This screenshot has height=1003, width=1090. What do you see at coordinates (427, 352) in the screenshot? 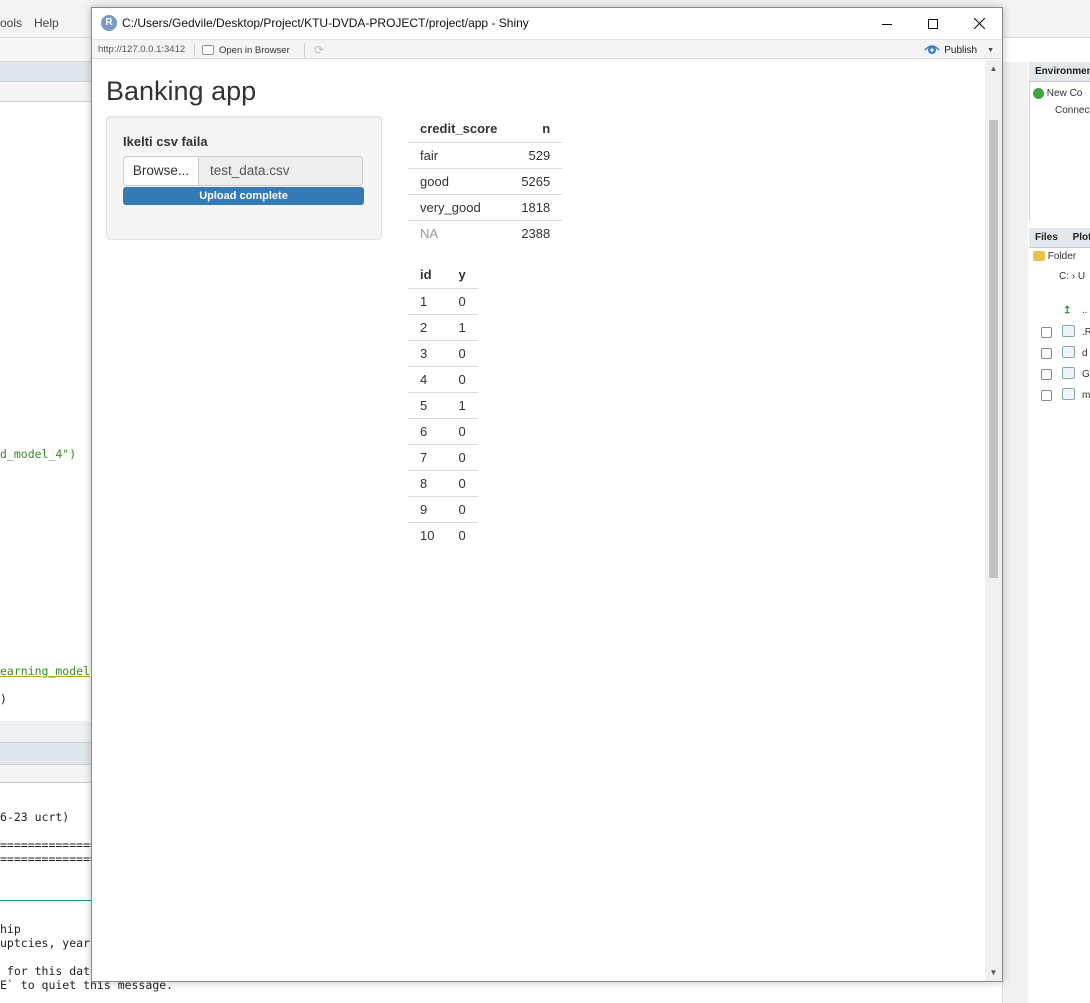
I see `table-cell: 3` at bounding box center [427, 352].